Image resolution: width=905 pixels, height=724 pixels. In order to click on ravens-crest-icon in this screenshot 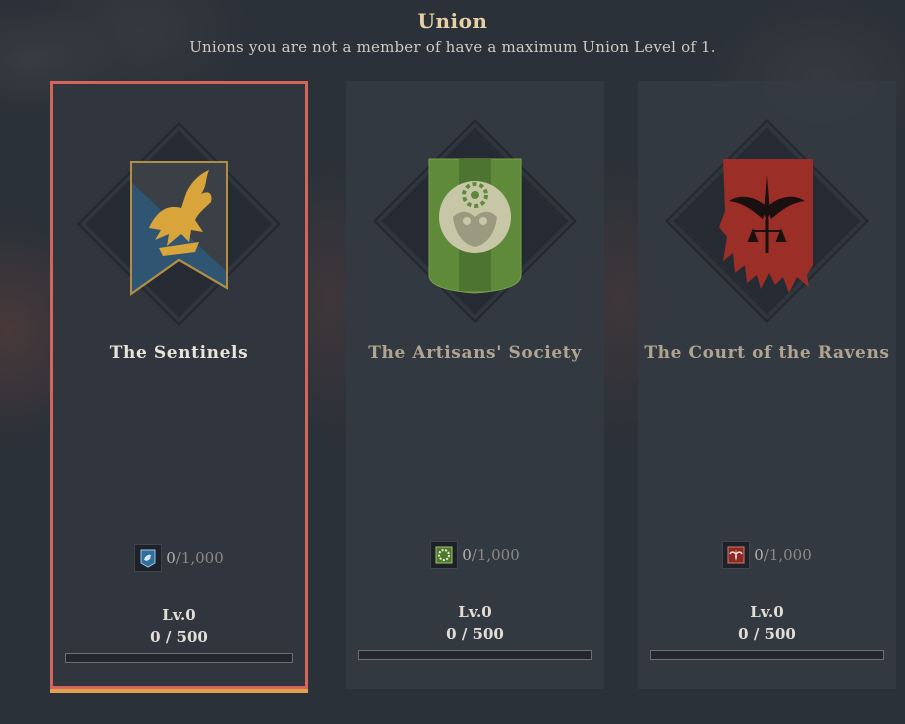, I will do `click(736, 555)`.